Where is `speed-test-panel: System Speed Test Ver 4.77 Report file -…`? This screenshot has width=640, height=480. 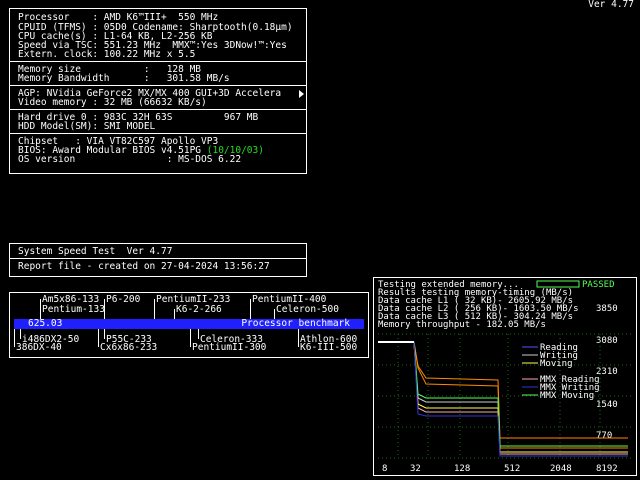
speed-test-panel: System Speed Test Ver 4.77 Report file -… is located at coordinates (158, 260).